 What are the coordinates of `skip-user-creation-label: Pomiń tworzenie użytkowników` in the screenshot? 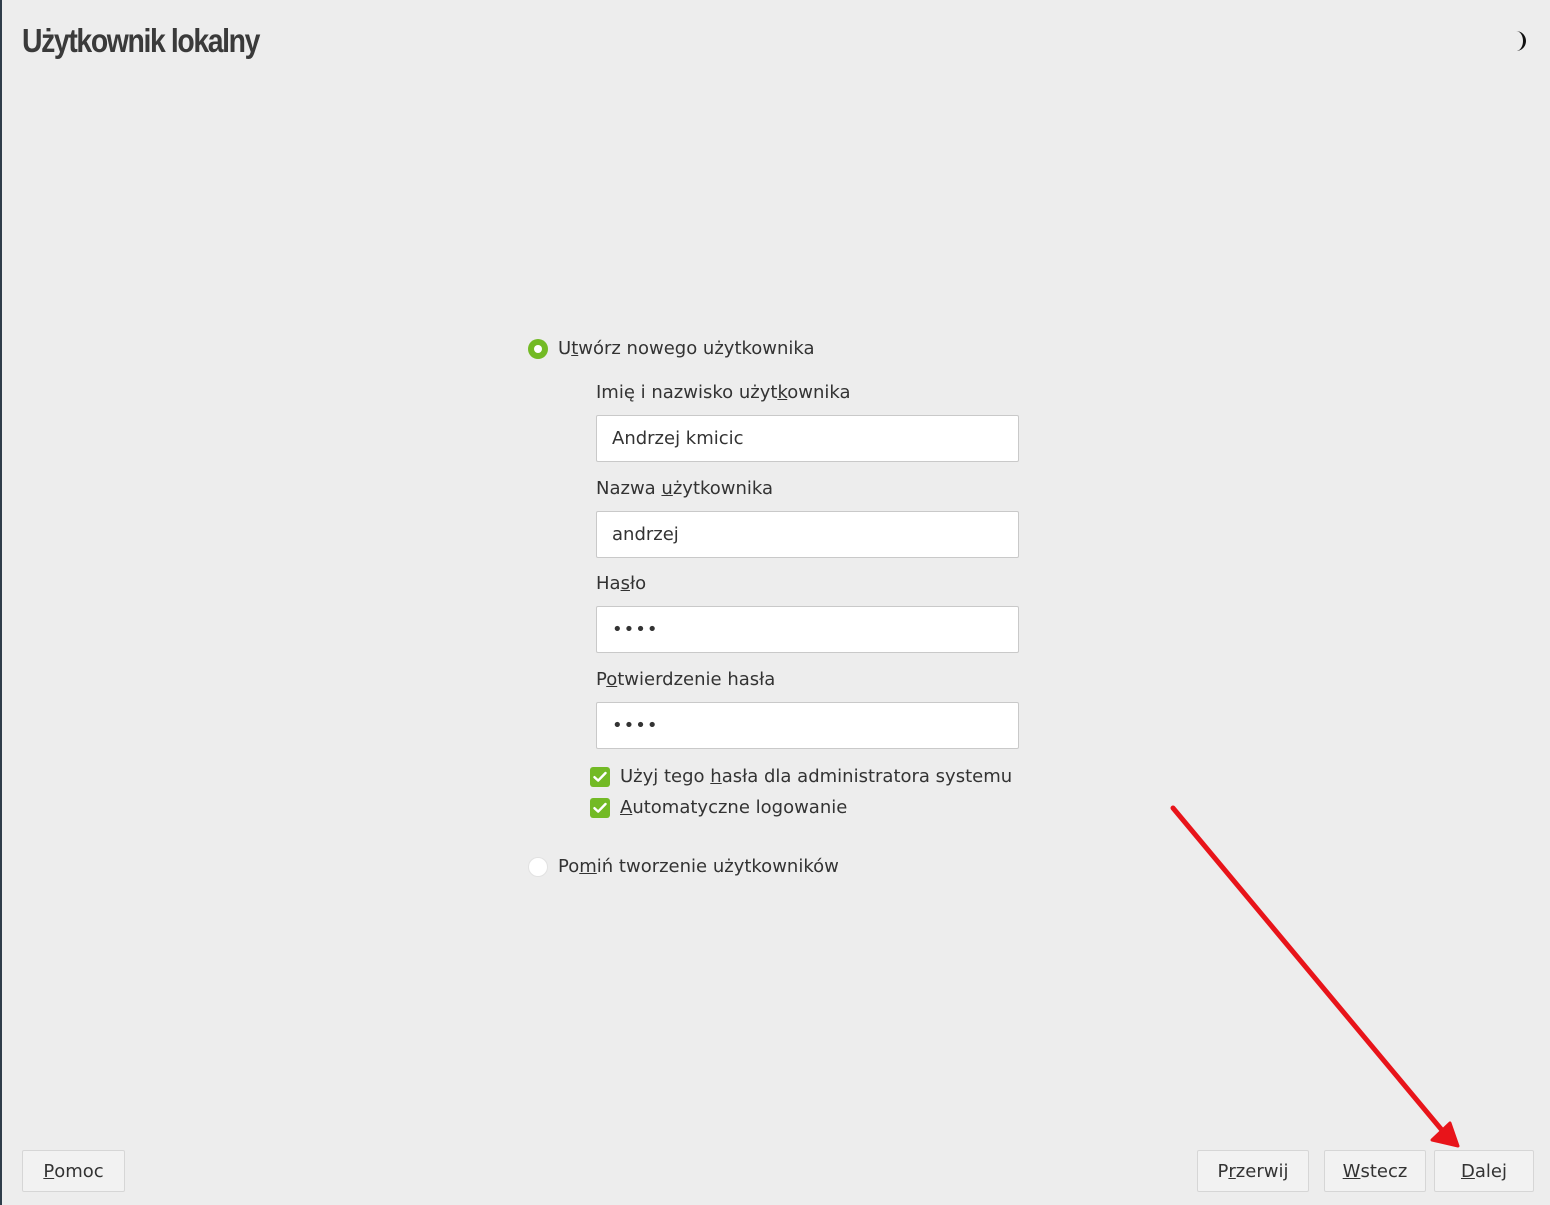 It's located at (698, 866).